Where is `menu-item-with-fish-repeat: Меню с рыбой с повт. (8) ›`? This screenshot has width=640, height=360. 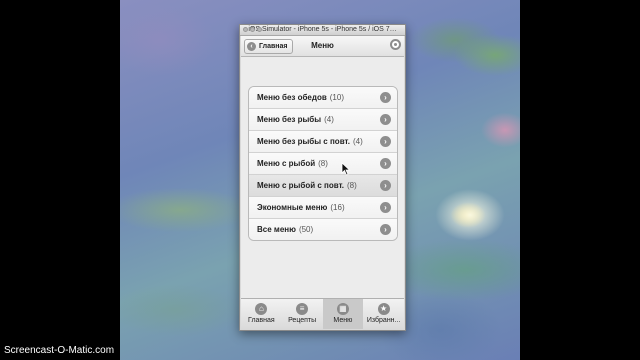 menu-item-with-fish-repeat: Меню с рыбой с повт. (8) › is located at coordinates (323, 186).